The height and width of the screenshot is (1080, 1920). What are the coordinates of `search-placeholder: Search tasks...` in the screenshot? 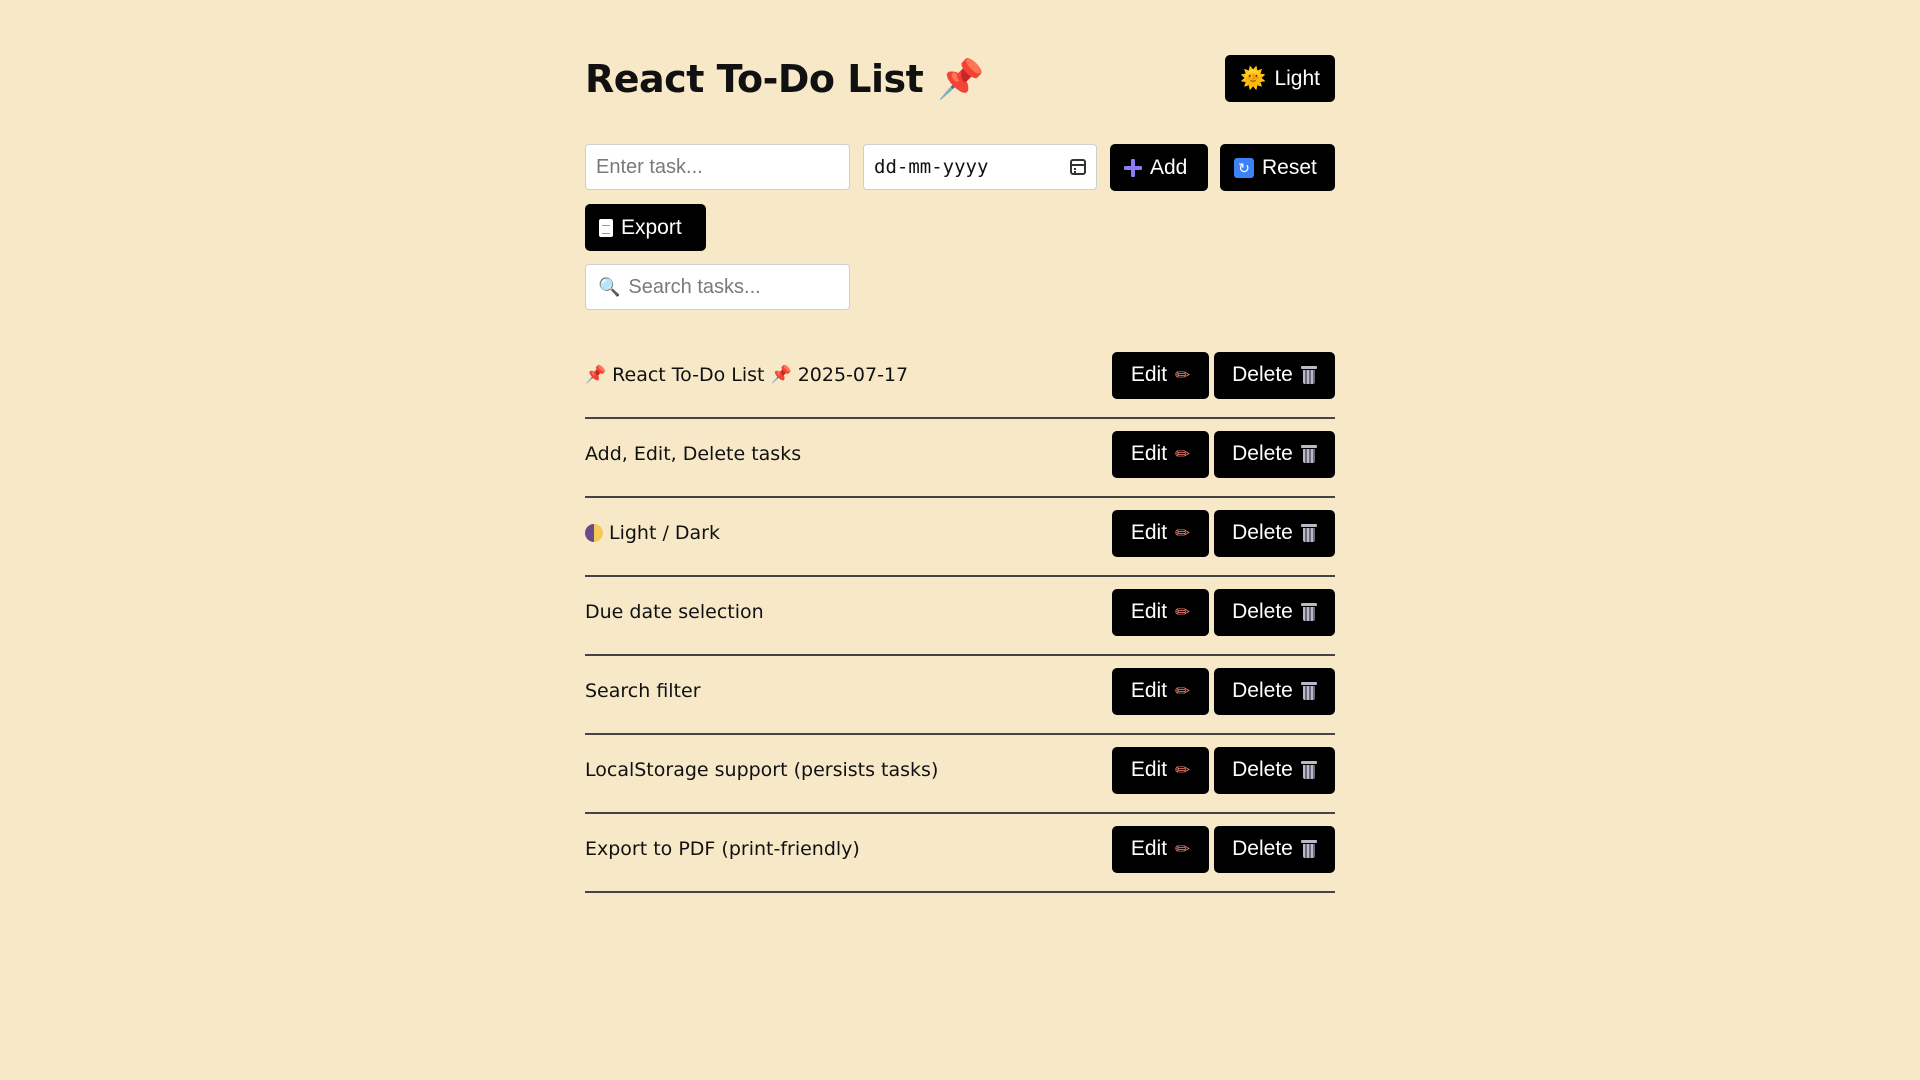 It's located at (694, 286).